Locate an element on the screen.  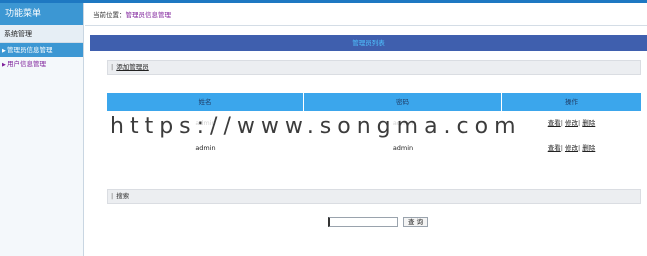
search-label: 搜索 is located at coordinates (123, 196).